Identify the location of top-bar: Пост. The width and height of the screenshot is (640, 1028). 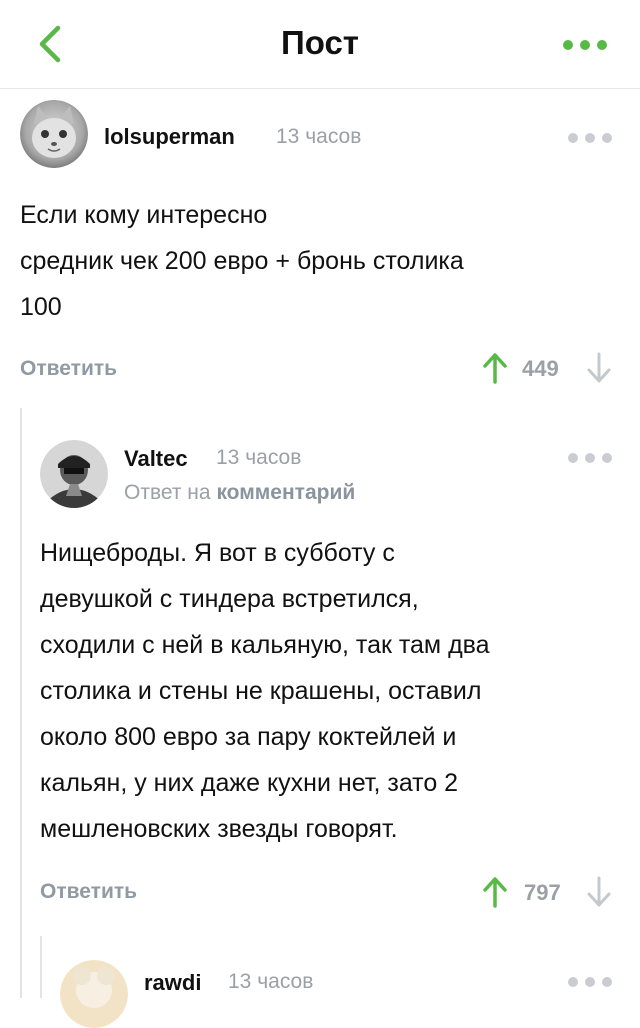
(320, 44).